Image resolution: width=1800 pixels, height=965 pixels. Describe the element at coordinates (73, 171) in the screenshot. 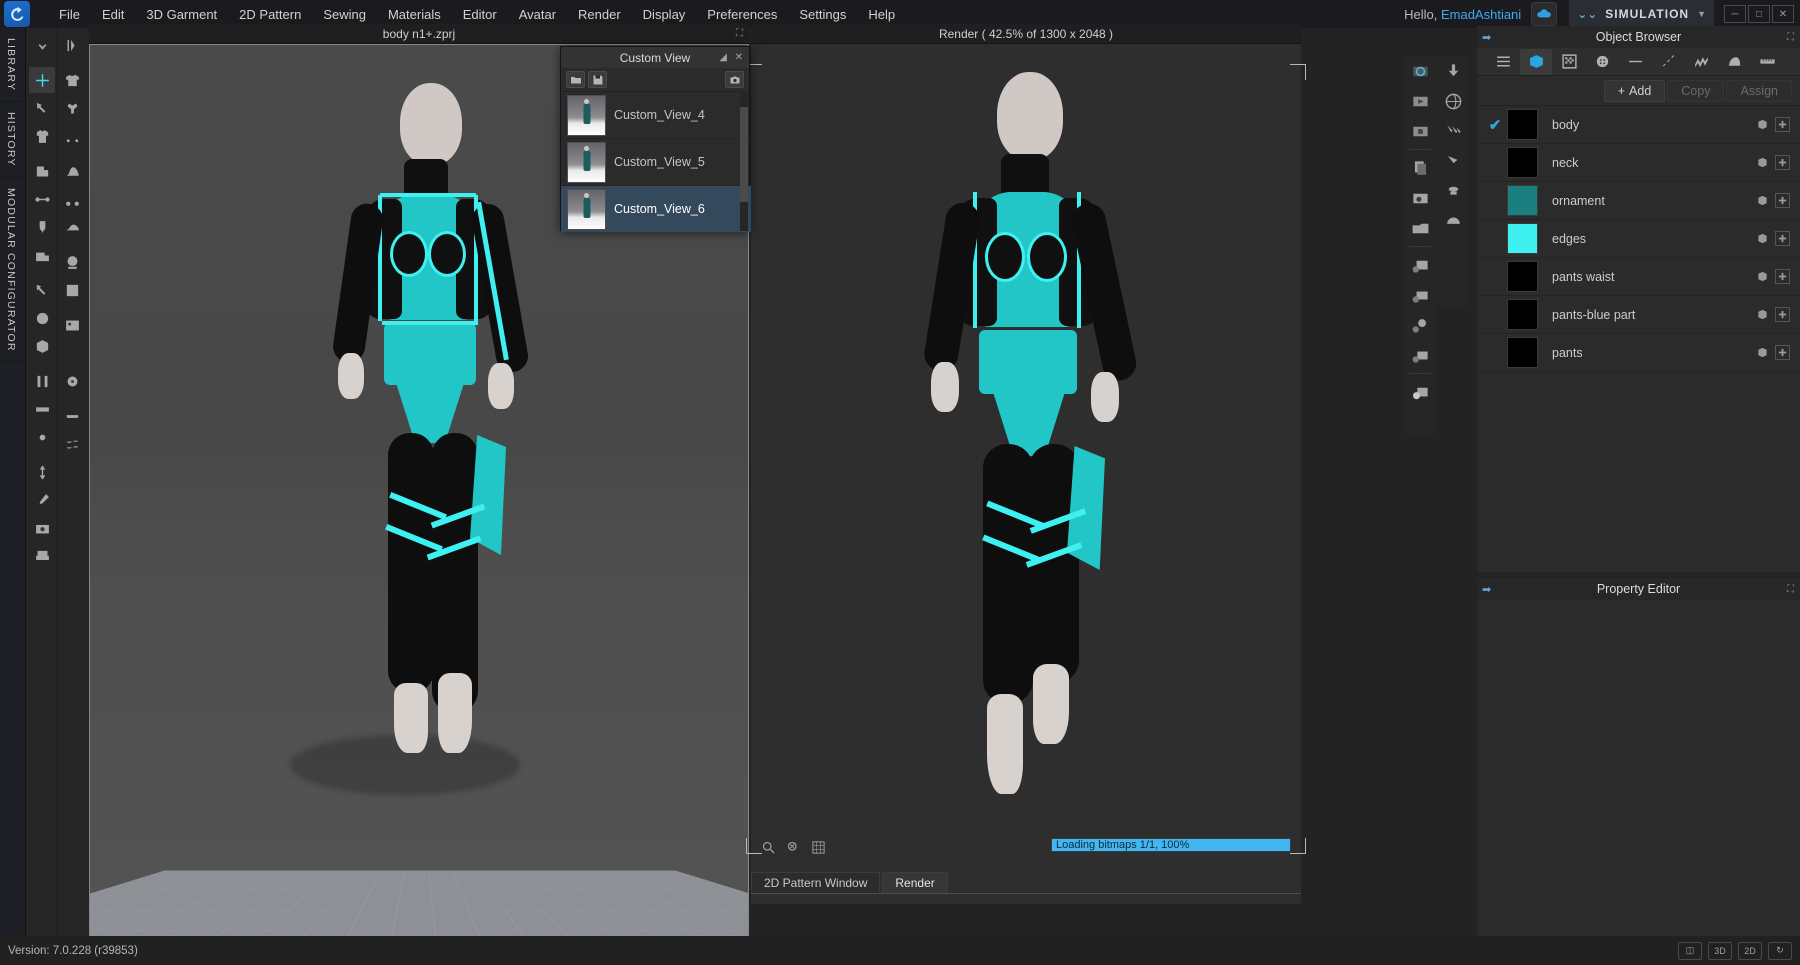

I see `curve-edit-icon` at that location.